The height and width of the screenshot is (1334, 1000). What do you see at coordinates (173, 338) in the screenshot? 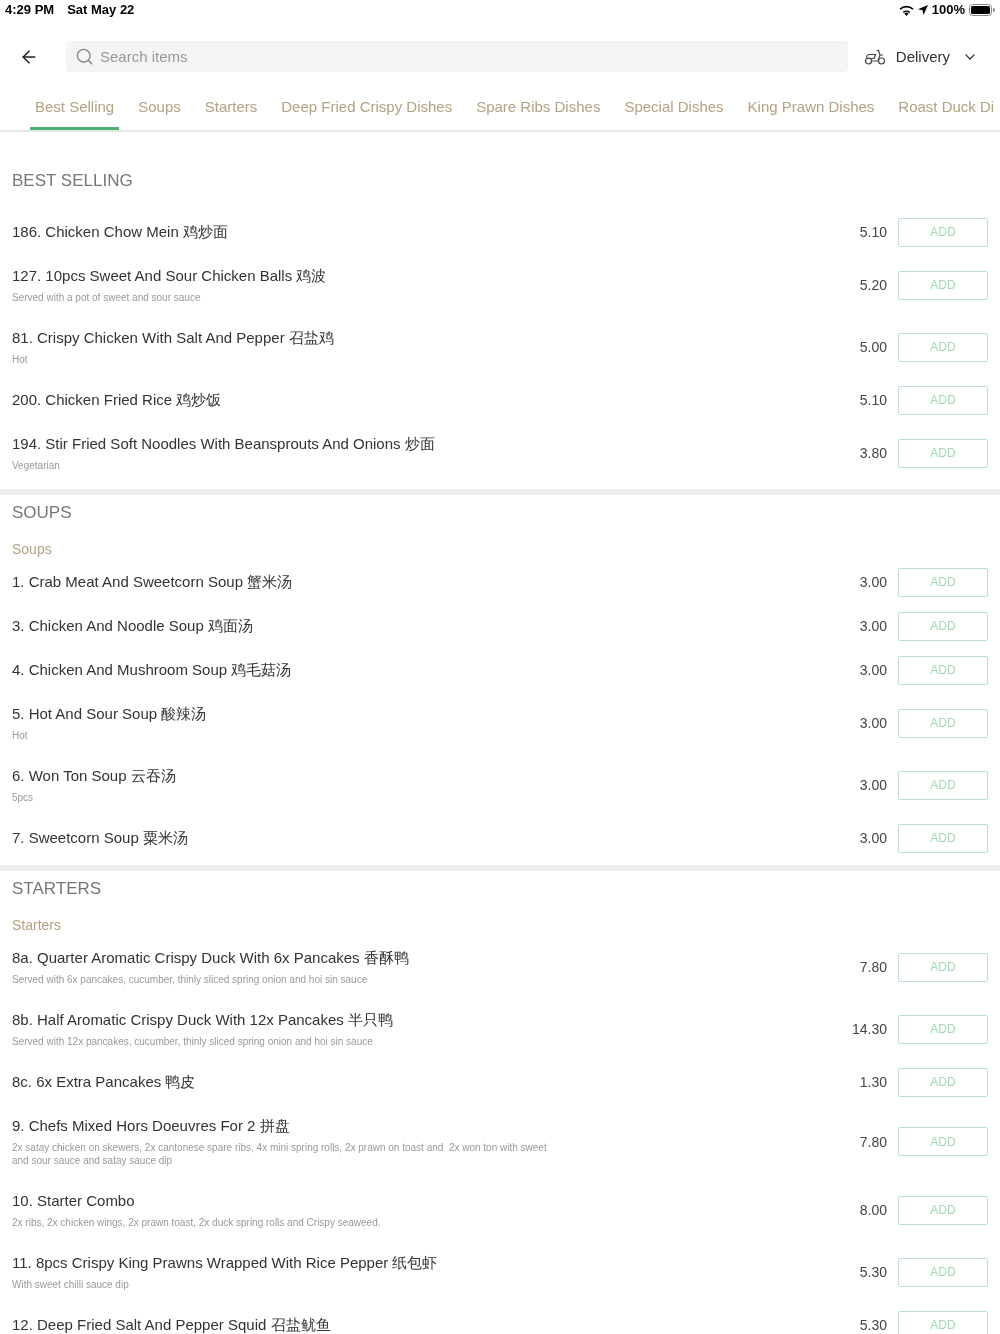
I see `item-name: 81. Crispy Chicken With Salt And Pepper 召盐鸡` at bounding box center [173, 338].